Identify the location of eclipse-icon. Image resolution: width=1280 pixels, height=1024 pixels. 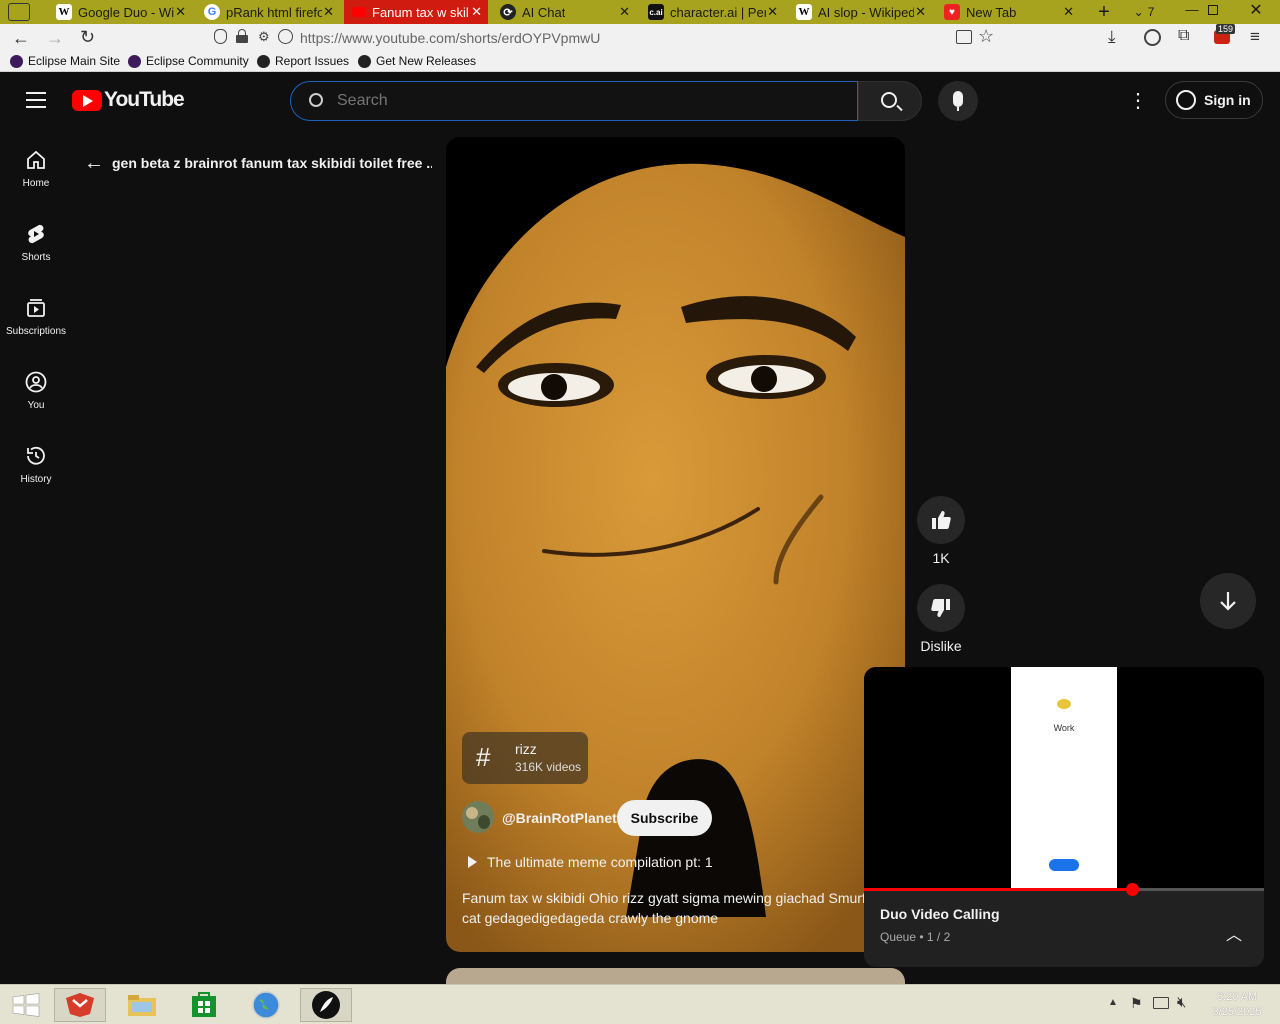
(16, 61).